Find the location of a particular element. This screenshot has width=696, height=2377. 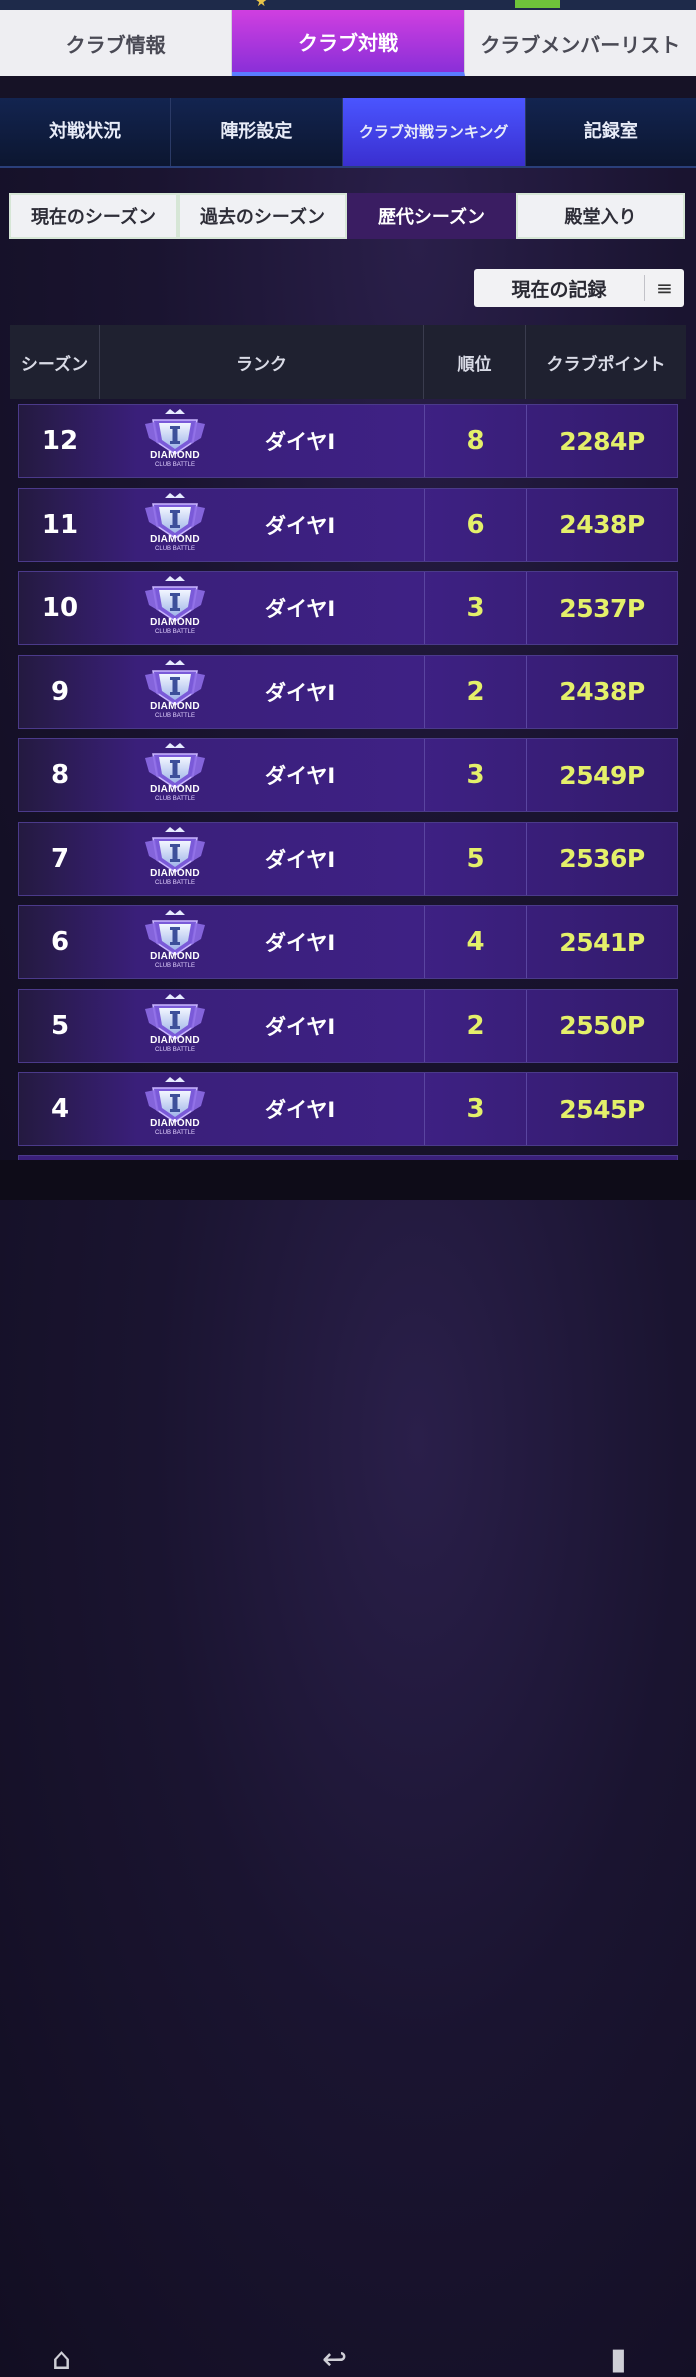

row-season: 9 is located at coordinates (60, 691).